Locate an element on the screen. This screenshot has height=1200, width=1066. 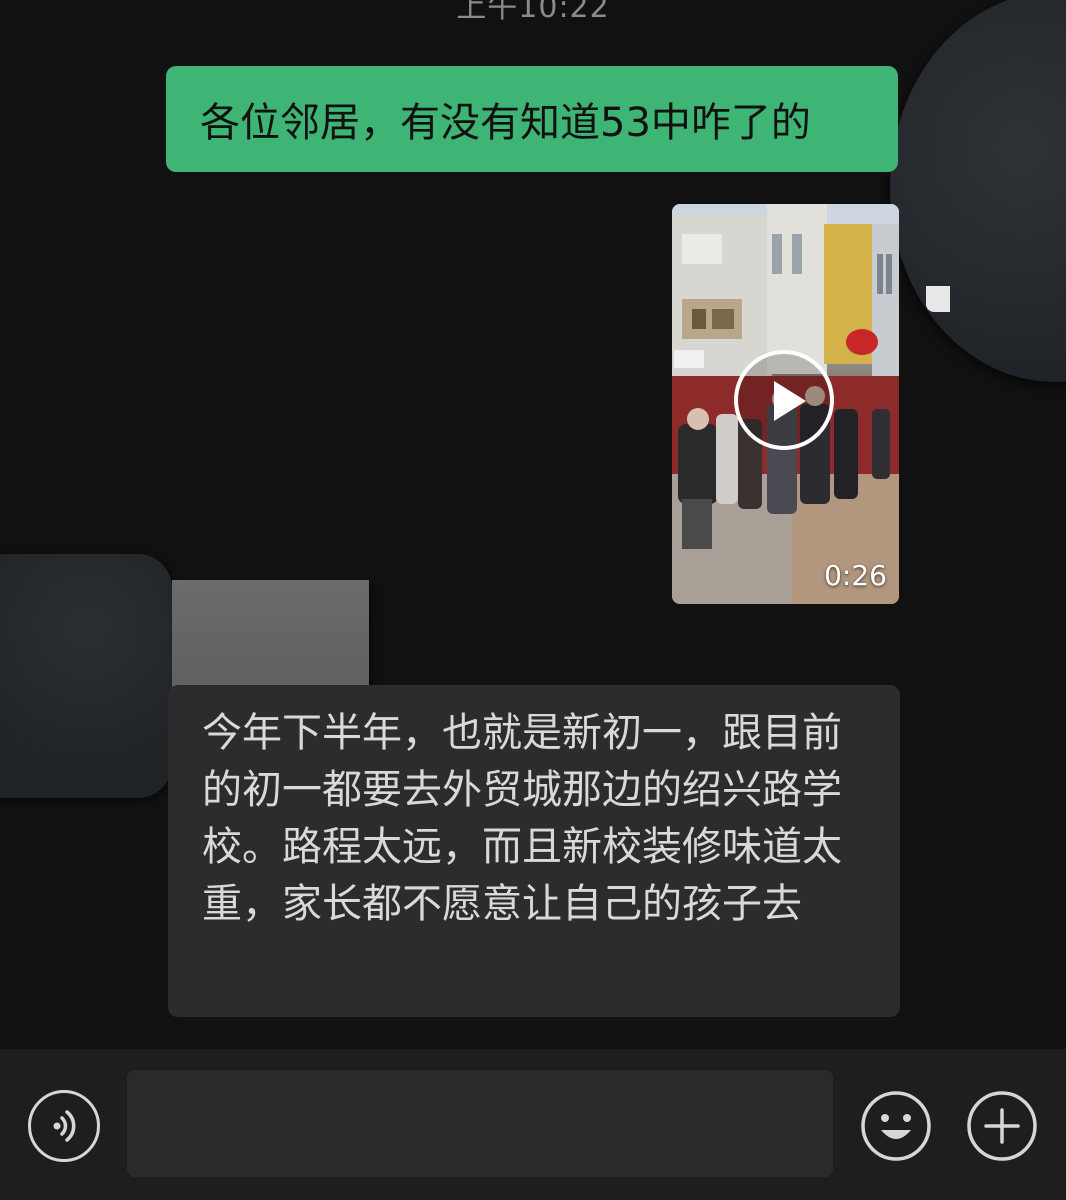
sender-avatar is located at coordinates (86, 676).